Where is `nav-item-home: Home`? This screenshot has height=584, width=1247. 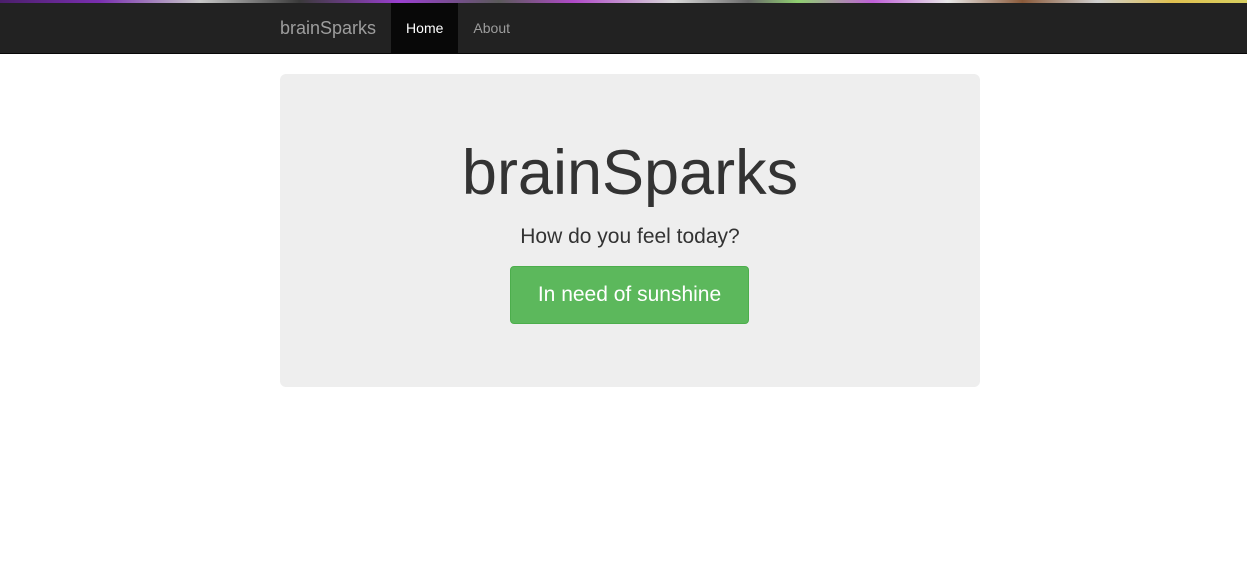 nav-item-home: Home is located at coordinates (425, 28).